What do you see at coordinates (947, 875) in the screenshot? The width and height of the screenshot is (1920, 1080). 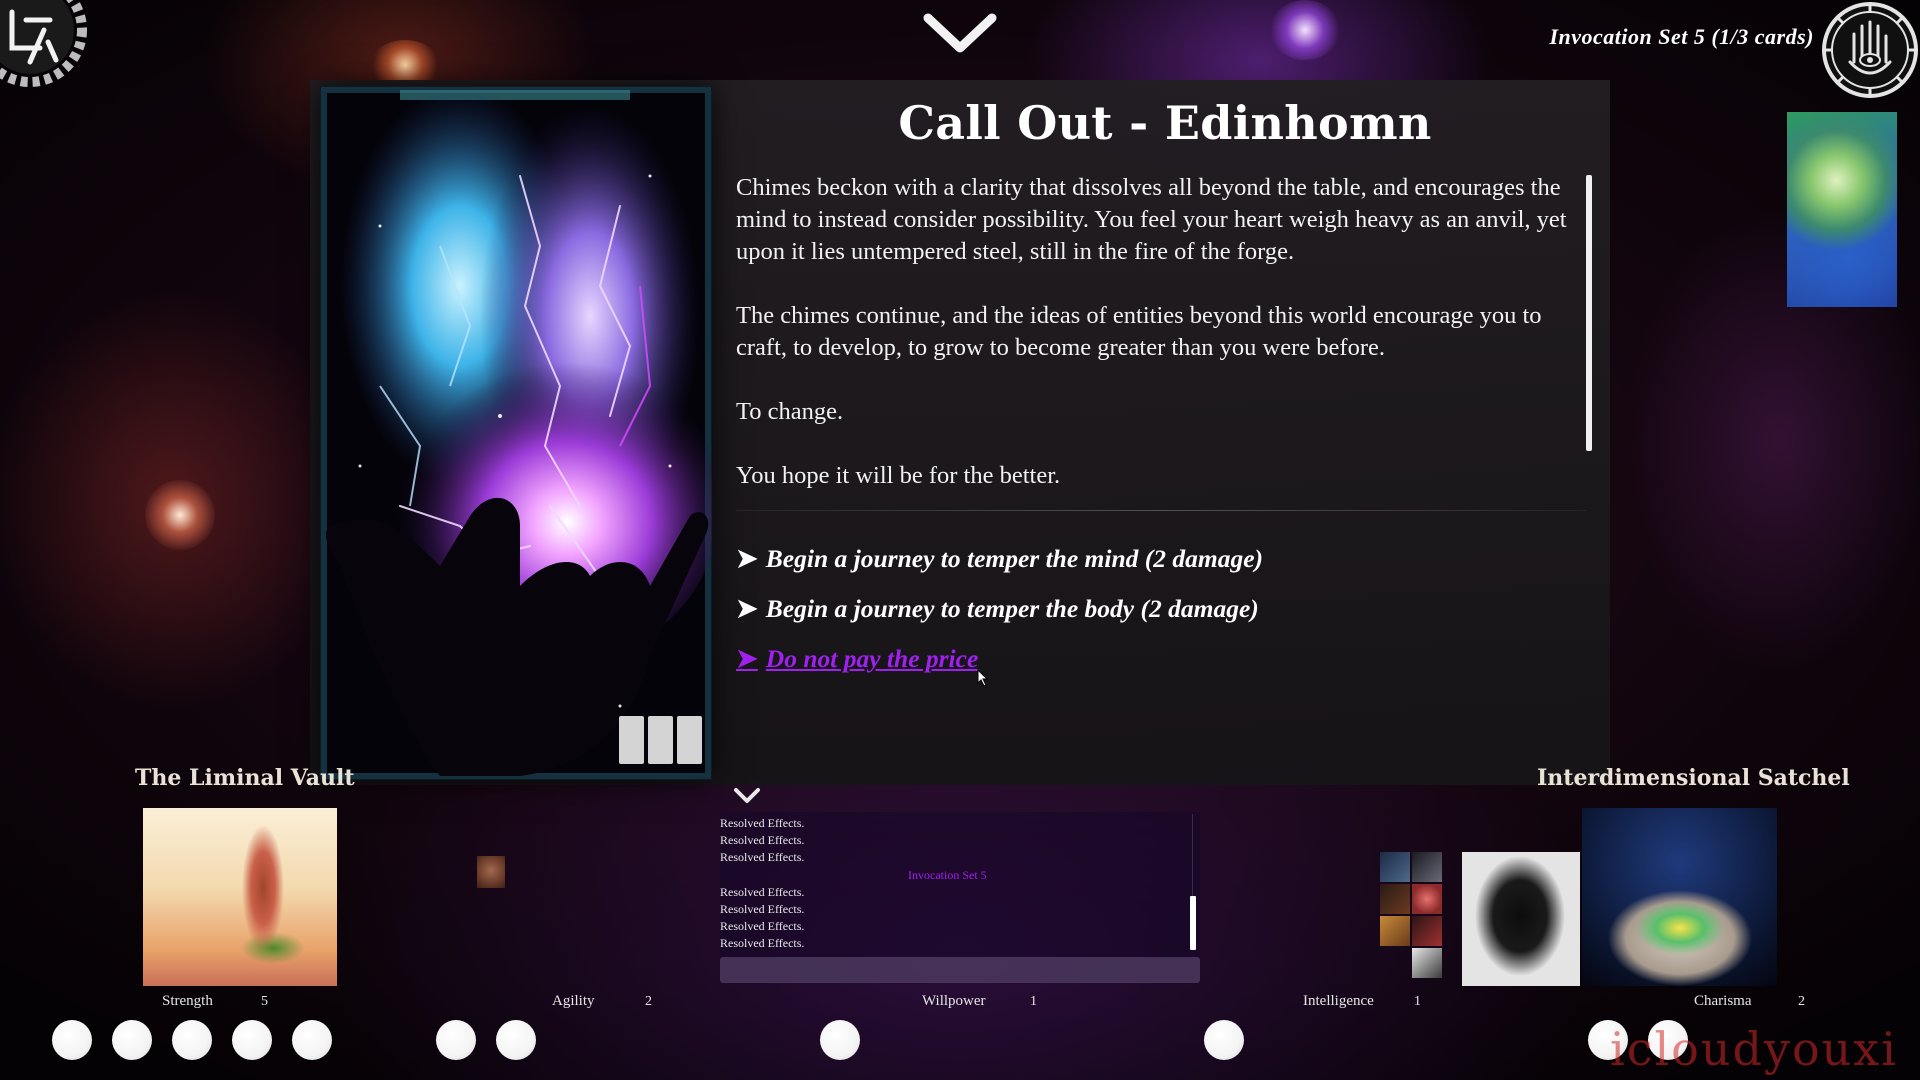 I see `log-invocation-set-label: Invocation Set 5` at bounding box center [947, 875].